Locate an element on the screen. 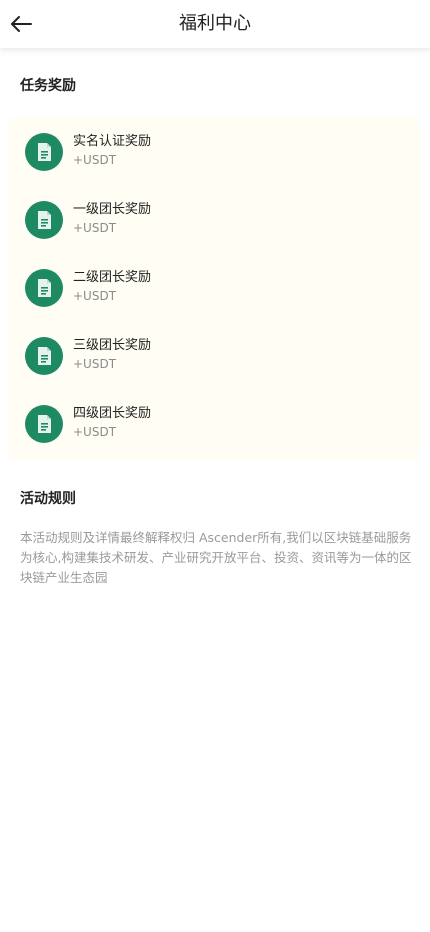  app-header: 福利中心 is located at coordinates (215, 24).